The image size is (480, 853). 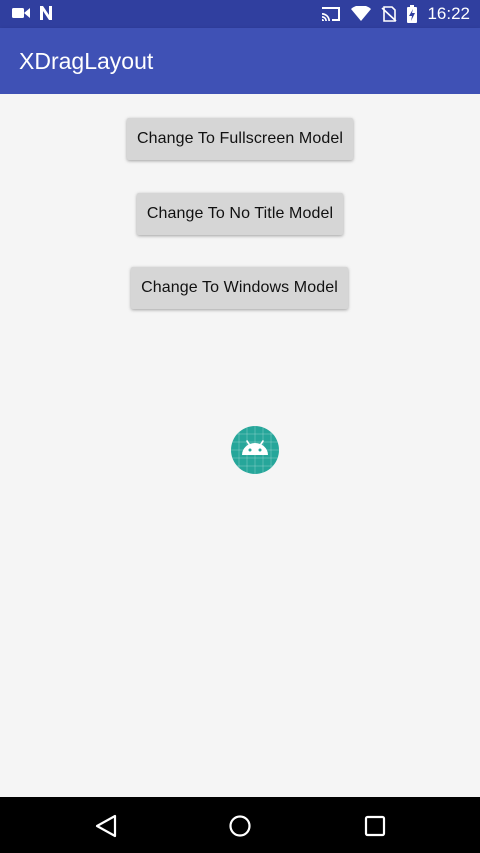 What do you see at coordinates (33, 13) in the screenshot?
I see `status-left-icons` at bounding box center [33, 13].